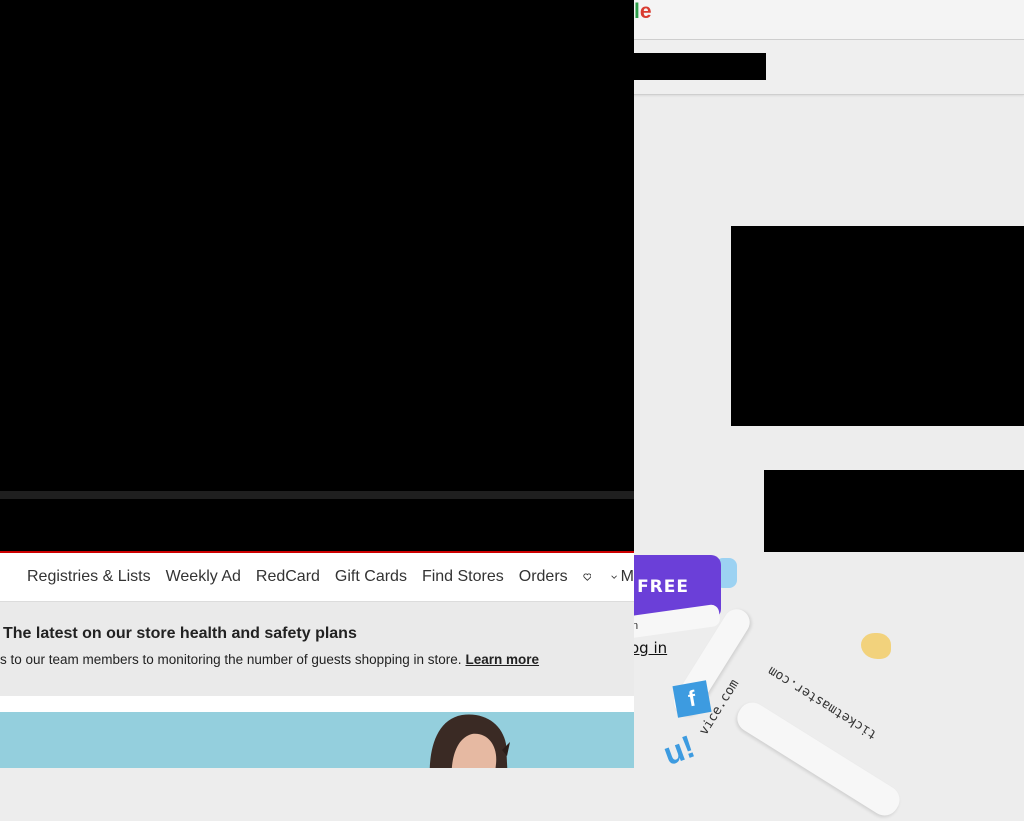  I want to click on login-link: og in, so click(648, 648).